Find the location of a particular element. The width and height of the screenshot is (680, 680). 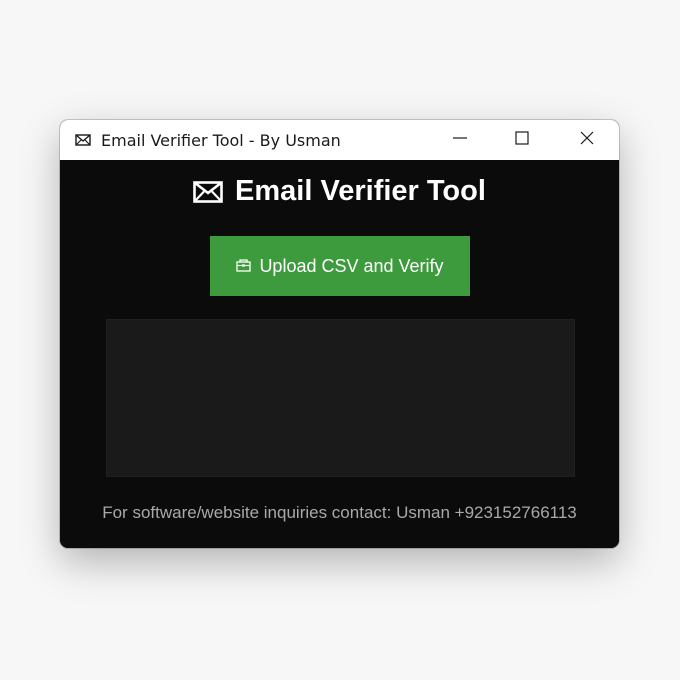

heading-text: Email Verifier Tool is located at coordinates (360, 191).